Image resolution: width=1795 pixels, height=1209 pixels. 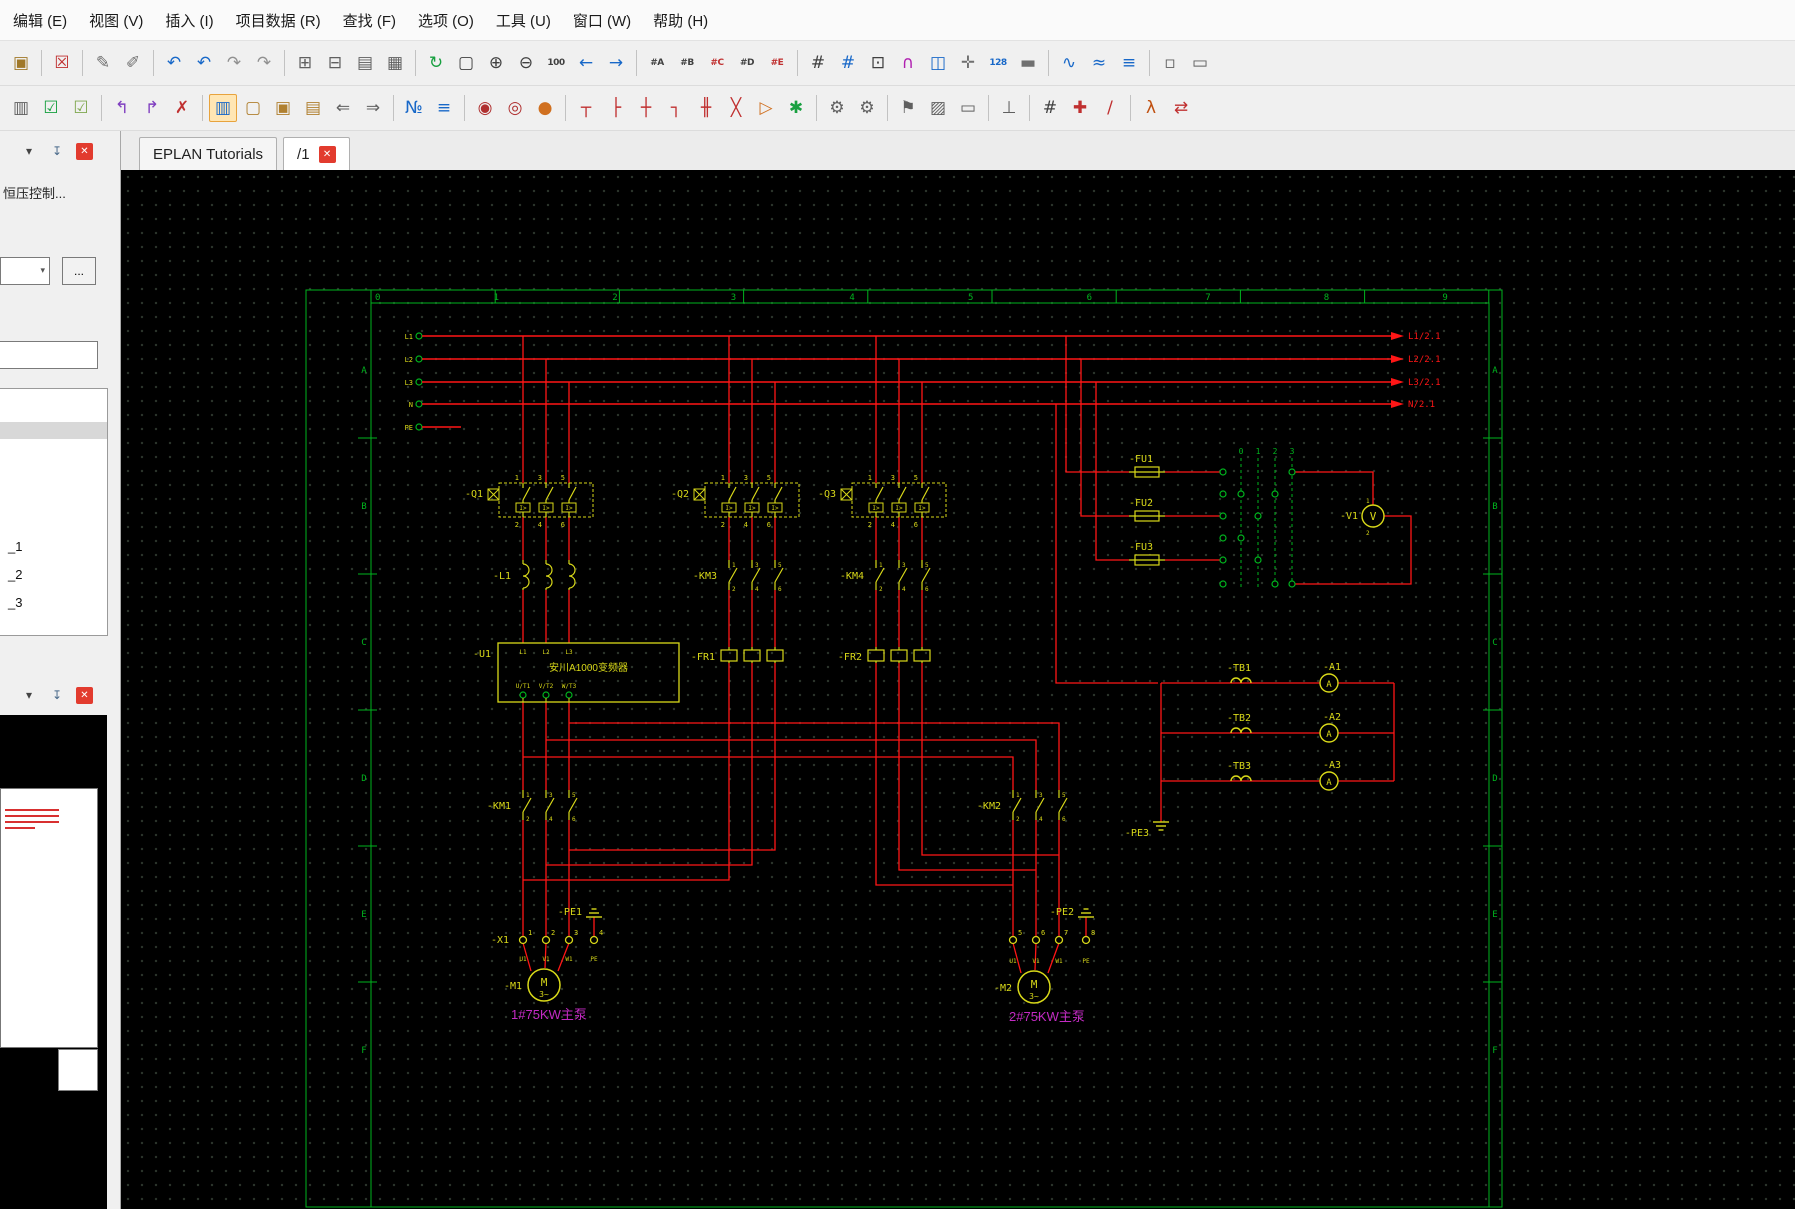 I want to click on signal-grid-icon: ≡, so click(x=1129, y=63).